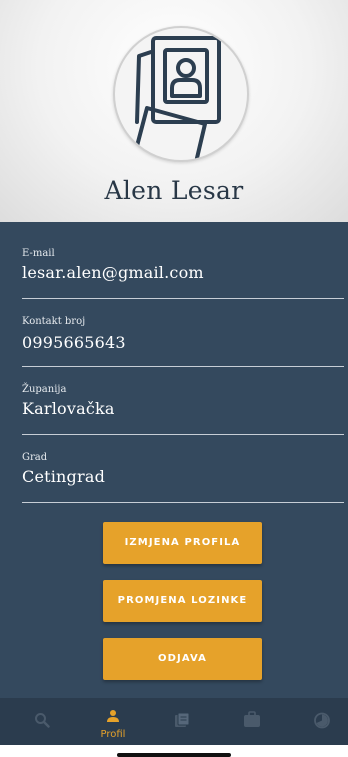 The width and height of the screenshot is (348, 757). What do you see at coordinates (64, 476) in the screenshot?
I see `city-value: Cetingrad` at bounding box center [64, 476].